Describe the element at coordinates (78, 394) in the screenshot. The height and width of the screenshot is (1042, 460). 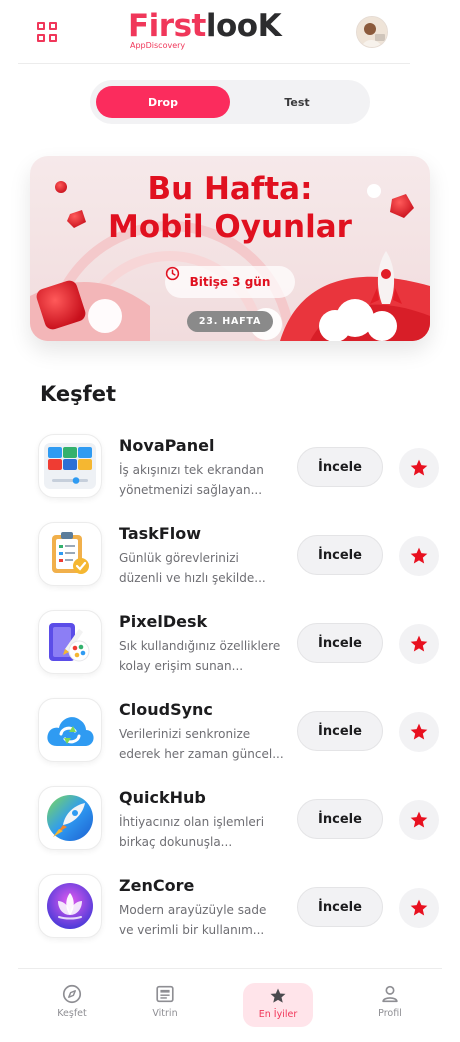
I see `section-title: Keşfet` at that location.